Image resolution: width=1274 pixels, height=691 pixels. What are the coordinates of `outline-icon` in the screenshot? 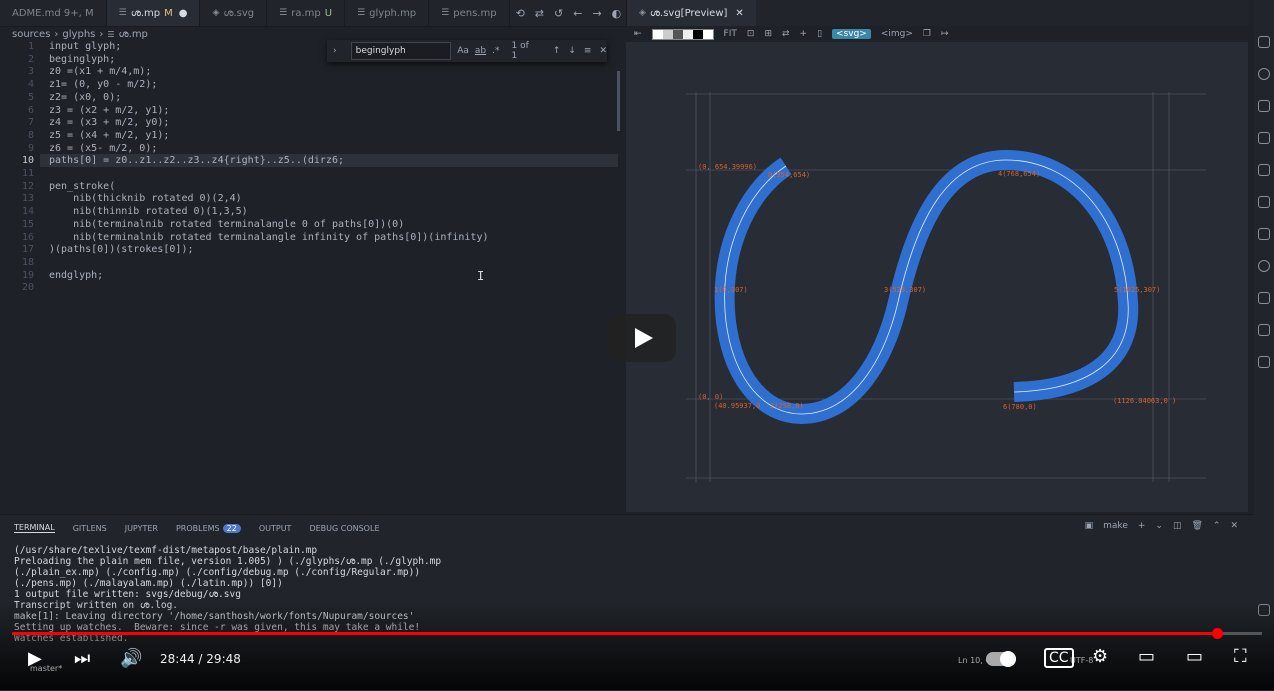 It's located at (1264, 202).